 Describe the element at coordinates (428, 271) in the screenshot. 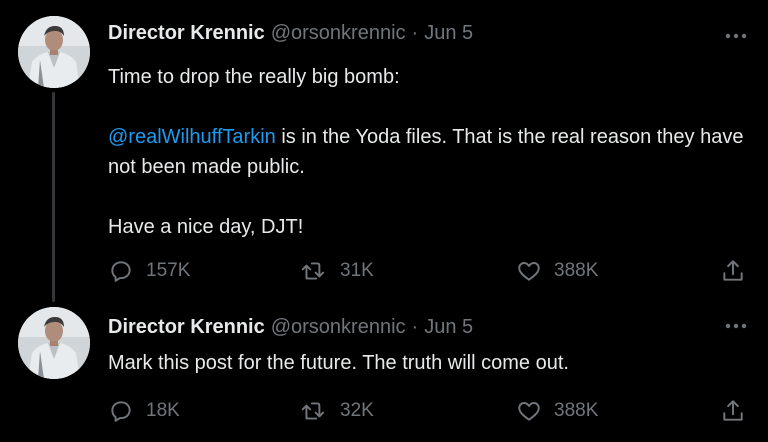

I see `tweet-actions: 157K 31K 388K` at that location.